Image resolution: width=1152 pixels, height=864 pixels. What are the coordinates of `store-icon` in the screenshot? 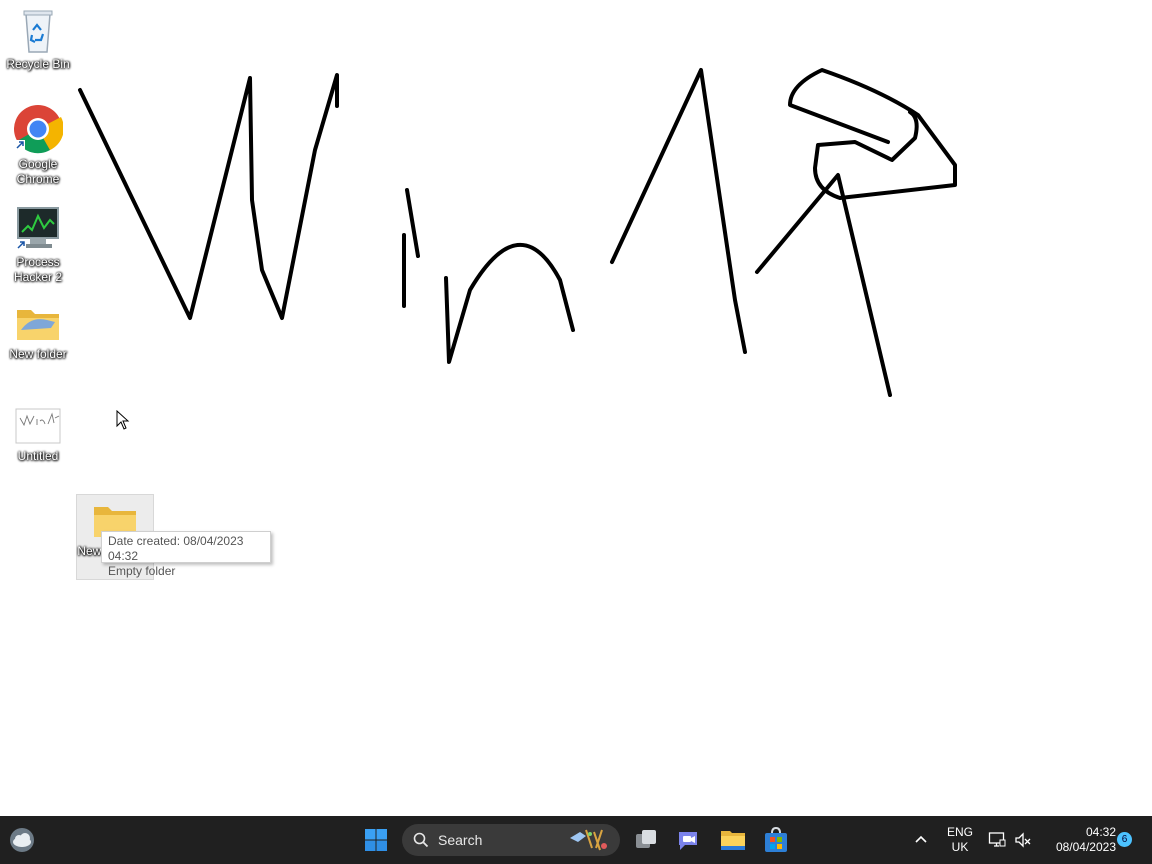 It's located at (776, 839).